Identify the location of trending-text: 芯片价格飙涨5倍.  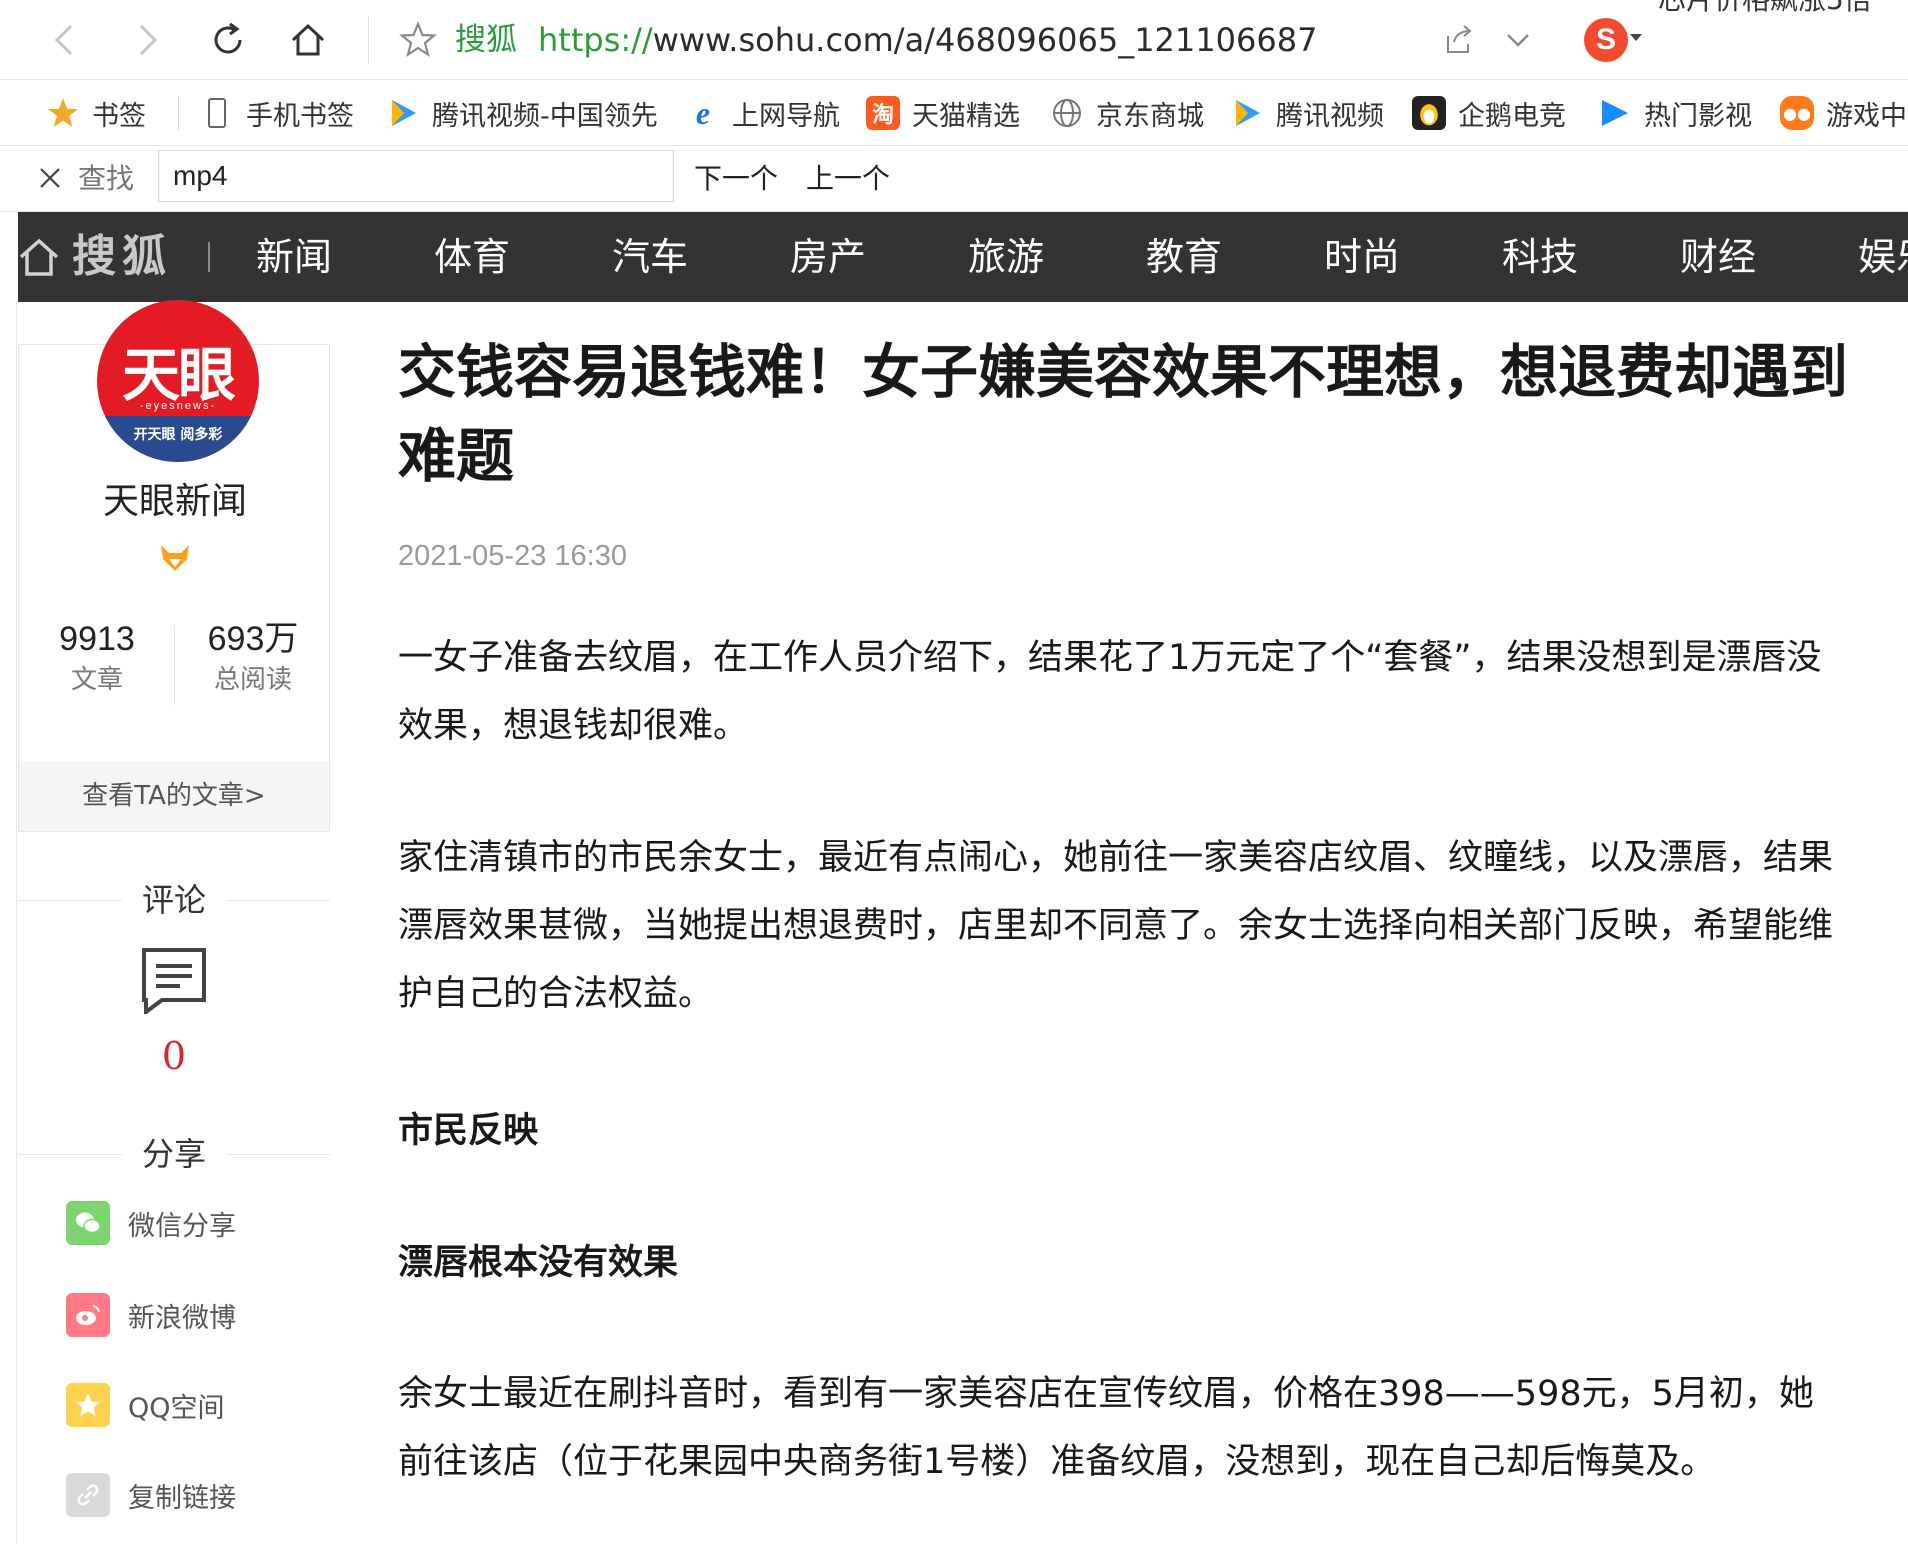
(1765, 10).